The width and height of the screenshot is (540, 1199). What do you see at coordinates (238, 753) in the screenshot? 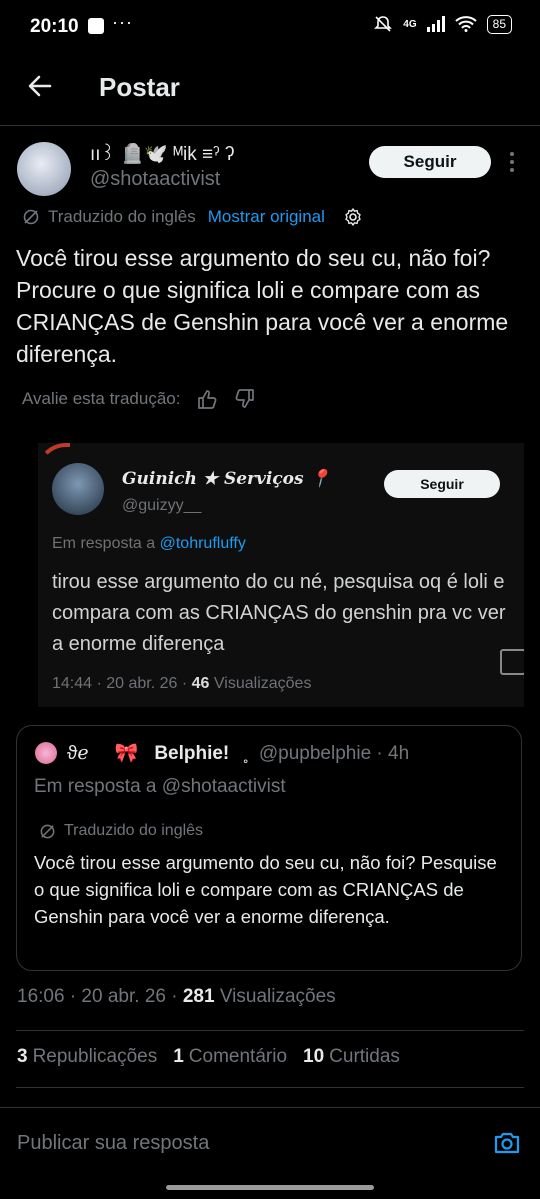
I see `quoted-author-line: ϑℯ 🎀 Belphie! ˳ @pupbelphie · 4h` at bounding box center [238, 753].